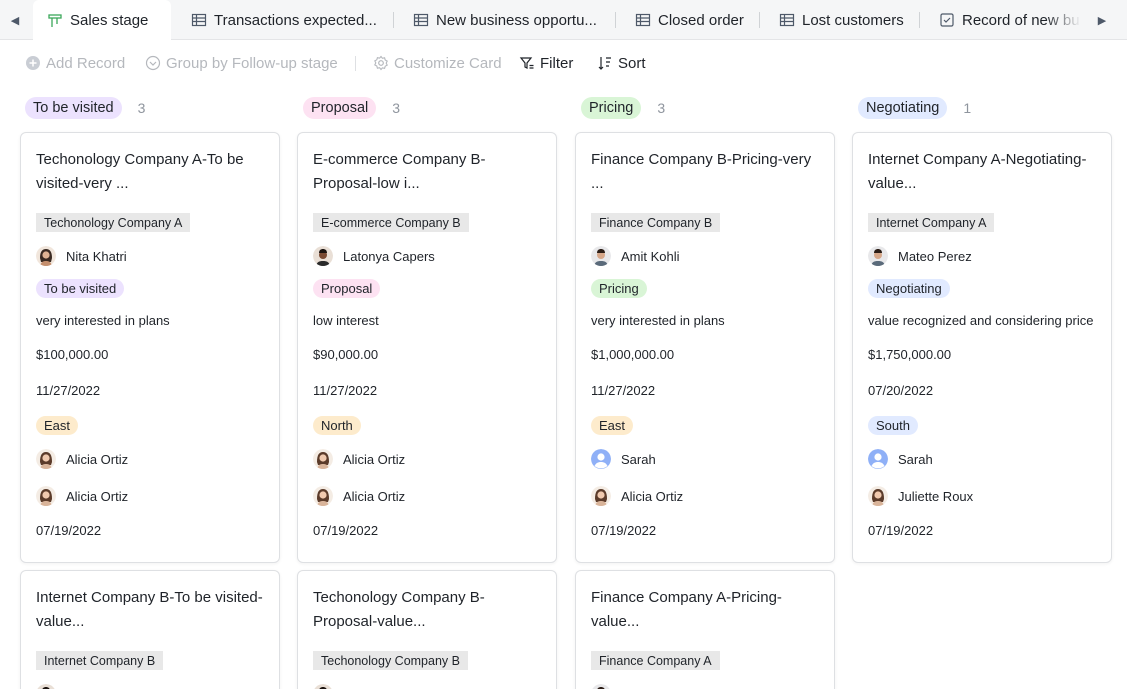 The width and height of the screenshot is (1127, 689). I want to click on company-tag: Finance Company A, so click(655, 660).